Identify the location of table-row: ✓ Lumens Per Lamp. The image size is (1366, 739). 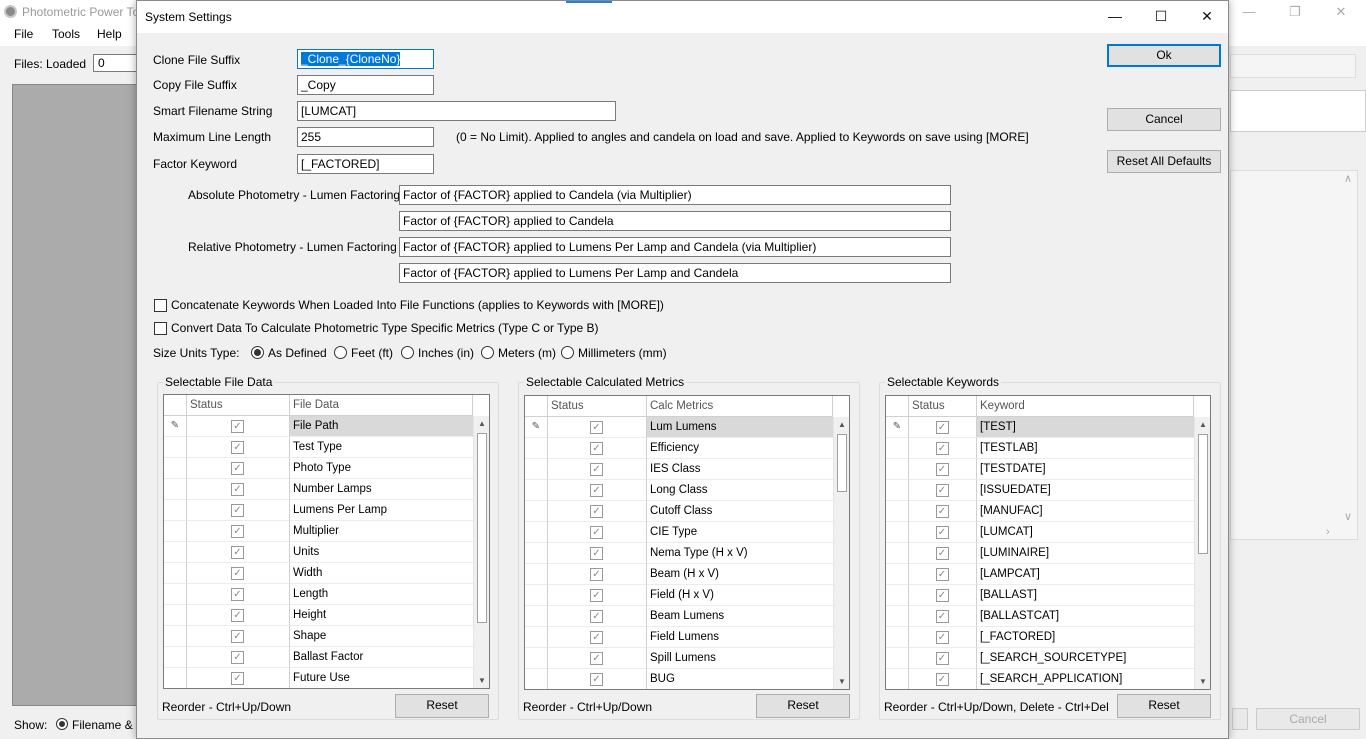
(318, 510).